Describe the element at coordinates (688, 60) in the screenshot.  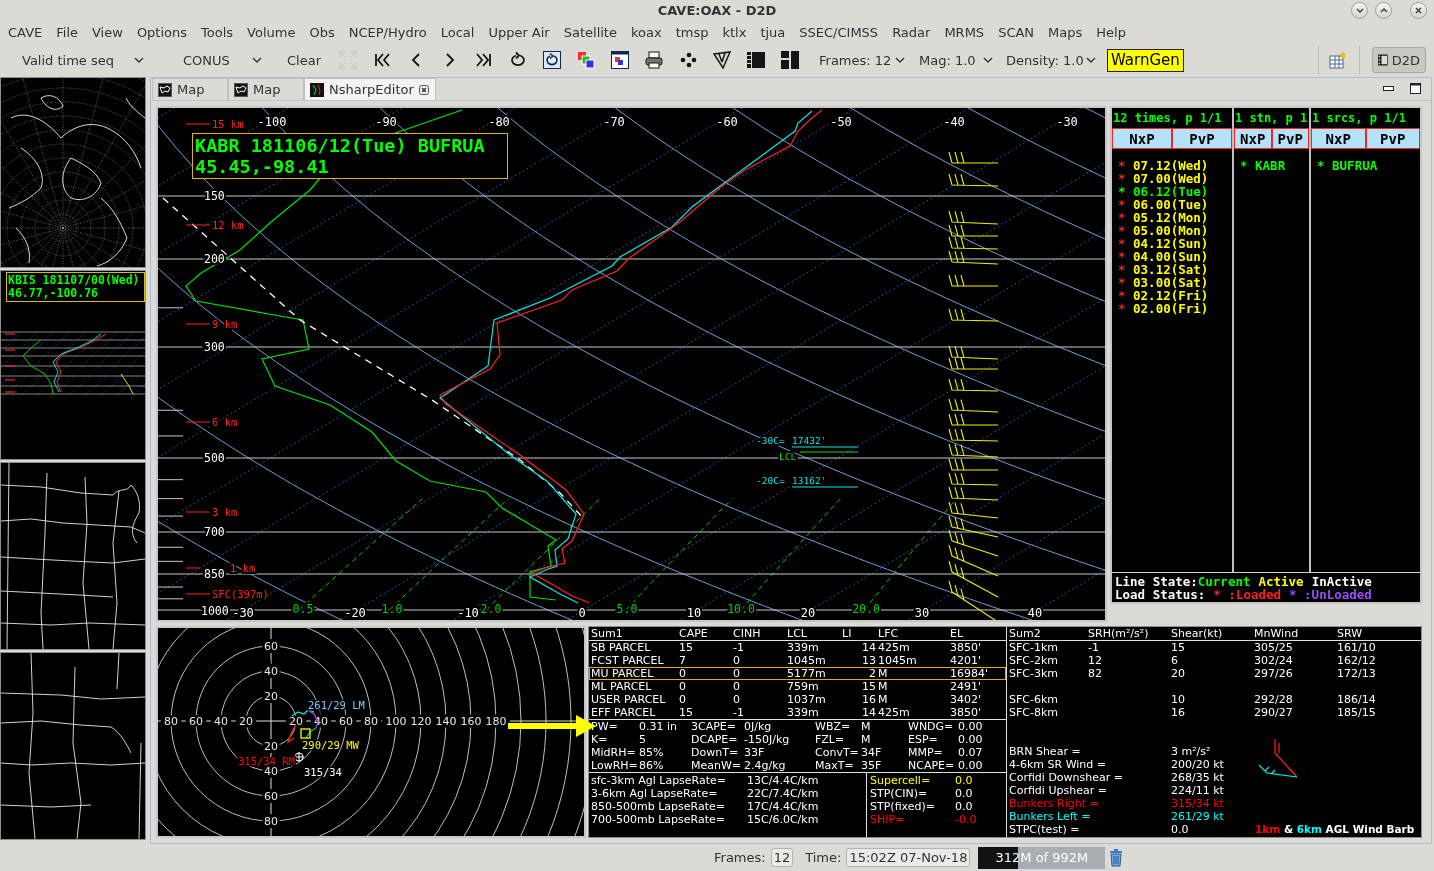
I see `dots-icon` at that location.